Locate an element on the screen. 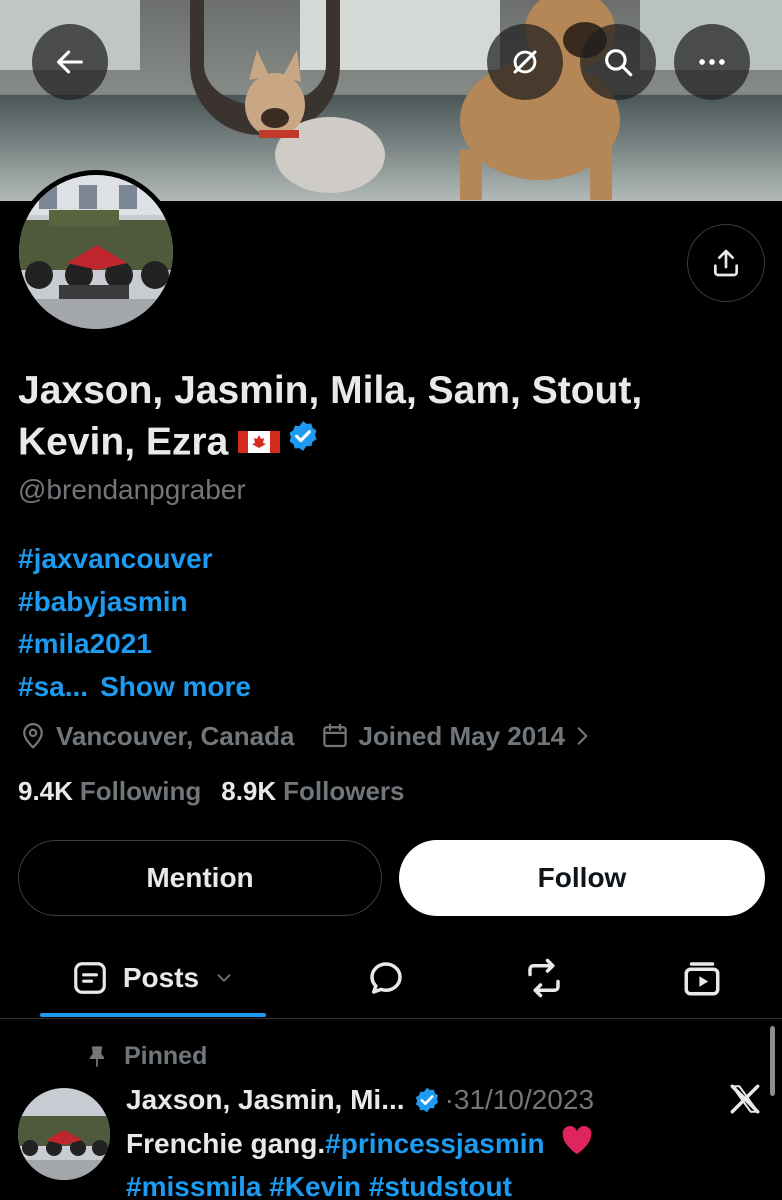 The width and height of the screenshot is (782, 1200). post-author-avatar is located at coordinates (64, 1134).